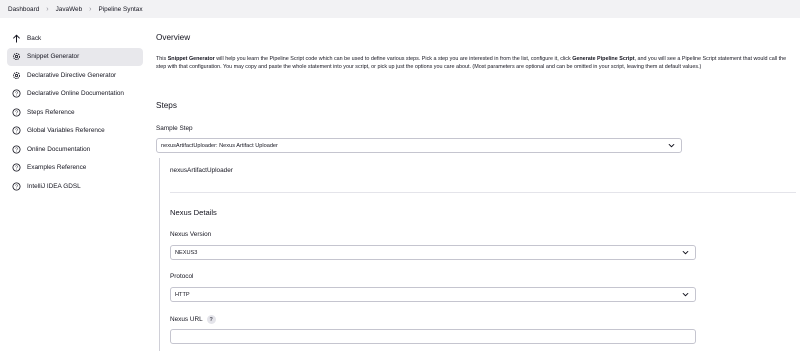 The width and height of the screenshot is (800, 351). I want to click on protocol-label: Protocol, so click(182, 276).